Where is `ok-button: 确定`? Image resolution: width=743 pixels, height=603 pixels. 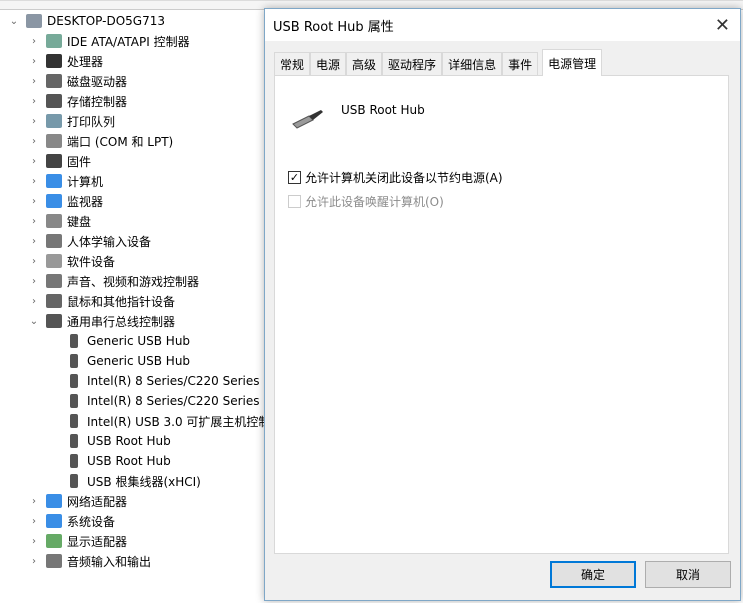
ok-button: 确定 is located at coordinates (593, 574).